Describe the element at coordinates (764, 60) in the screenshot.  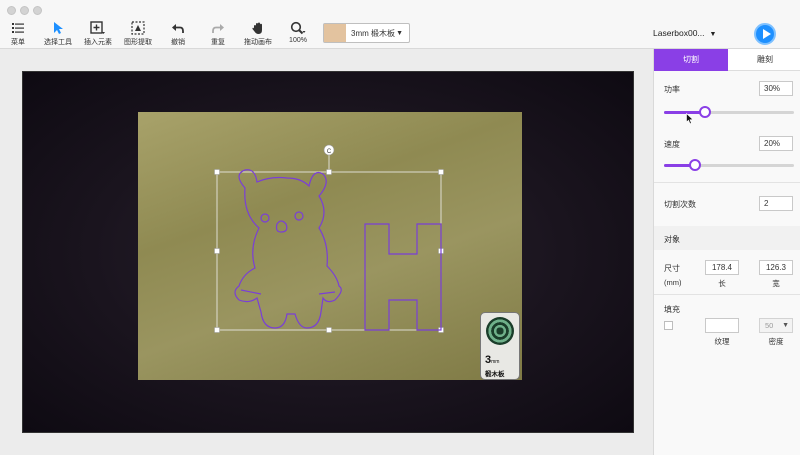
I see `tab-engrave: 雕刻` at that location.